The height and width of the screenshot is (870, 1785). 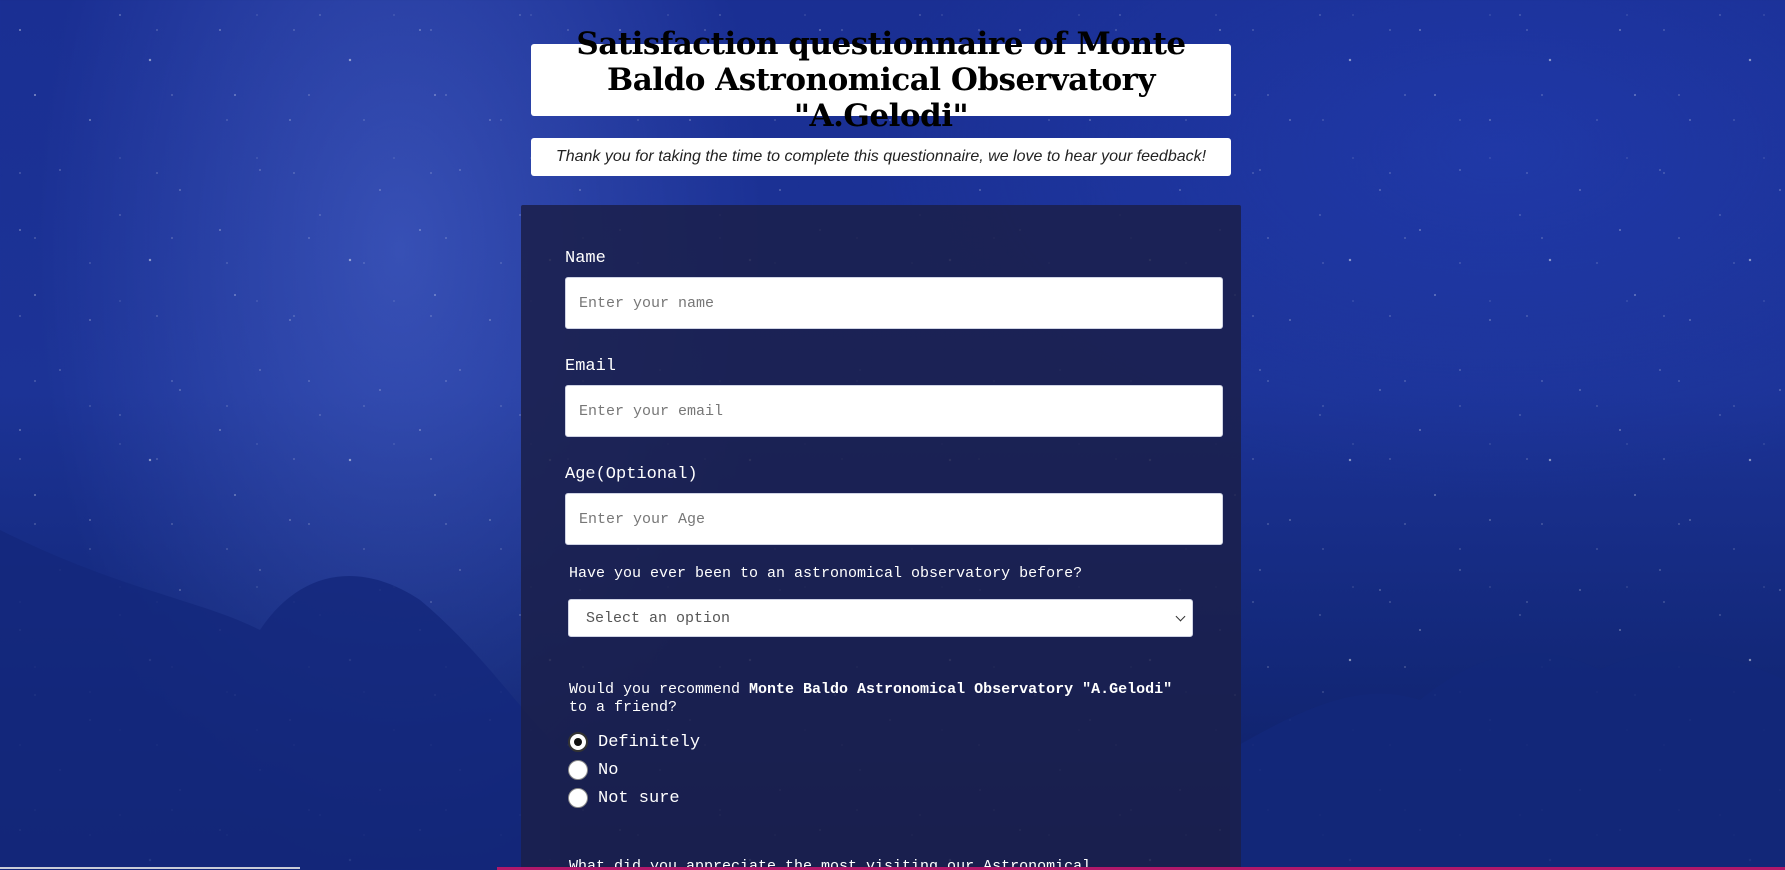 What do you see at coordinates (608, 770) in the screenshot?
I see `radio-label-no: No` at bounding box center [608, 770].